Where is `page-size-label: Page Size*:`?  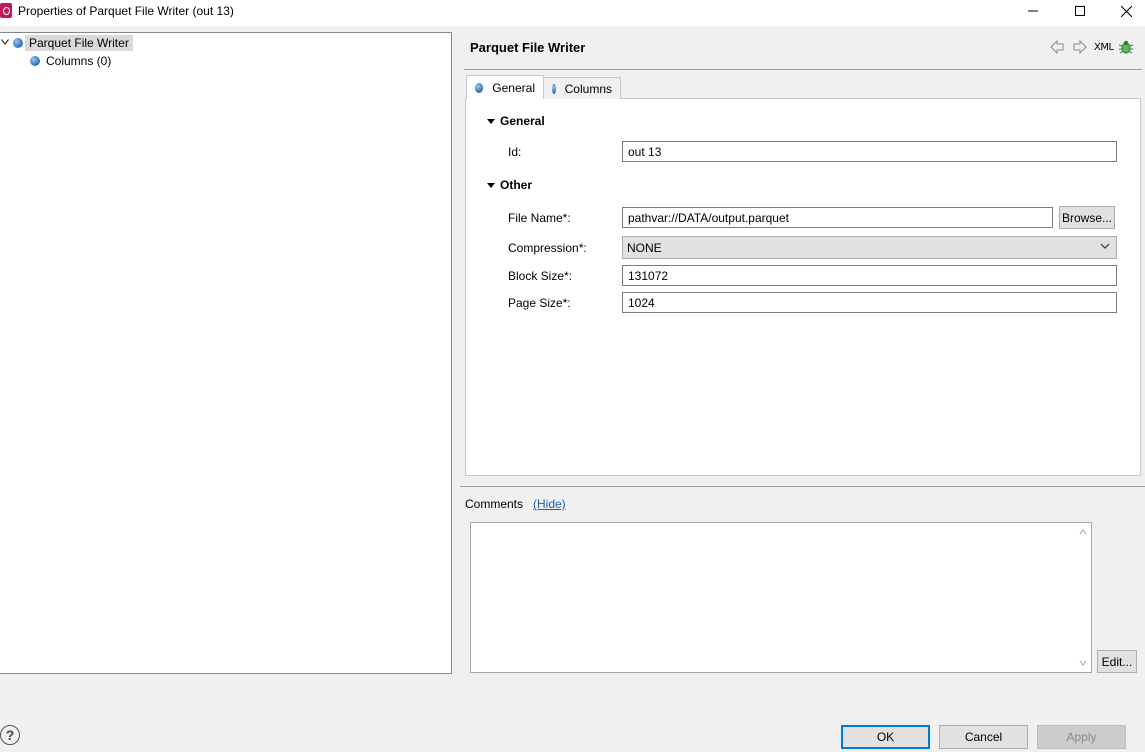
page-size-label: Page Size*: is located at coordinates (539, 303).